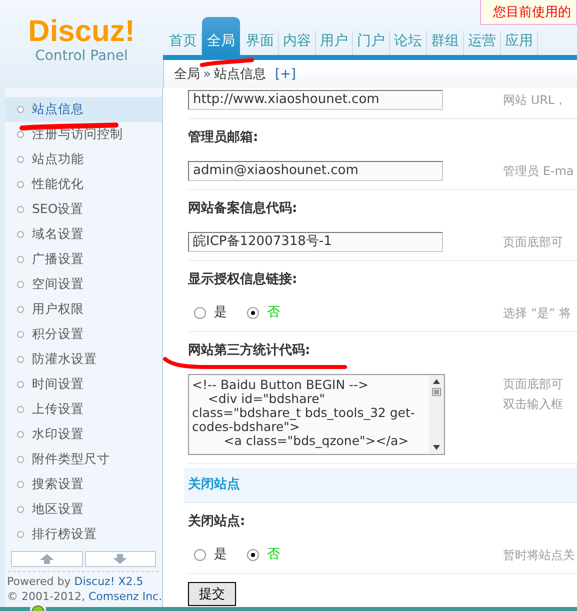  Describe the element at coordinates (539, 555) in the screenshot. I see `field-hint: 暂时将站点关` at that location.